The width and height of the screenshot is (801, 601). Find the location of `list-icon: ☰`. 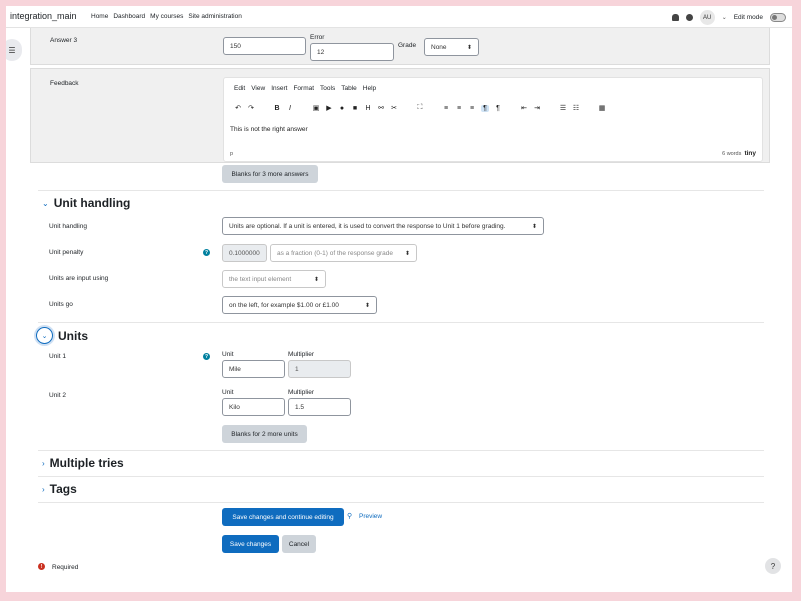

list-icon: ☰ is located at coordinates (12, 50).